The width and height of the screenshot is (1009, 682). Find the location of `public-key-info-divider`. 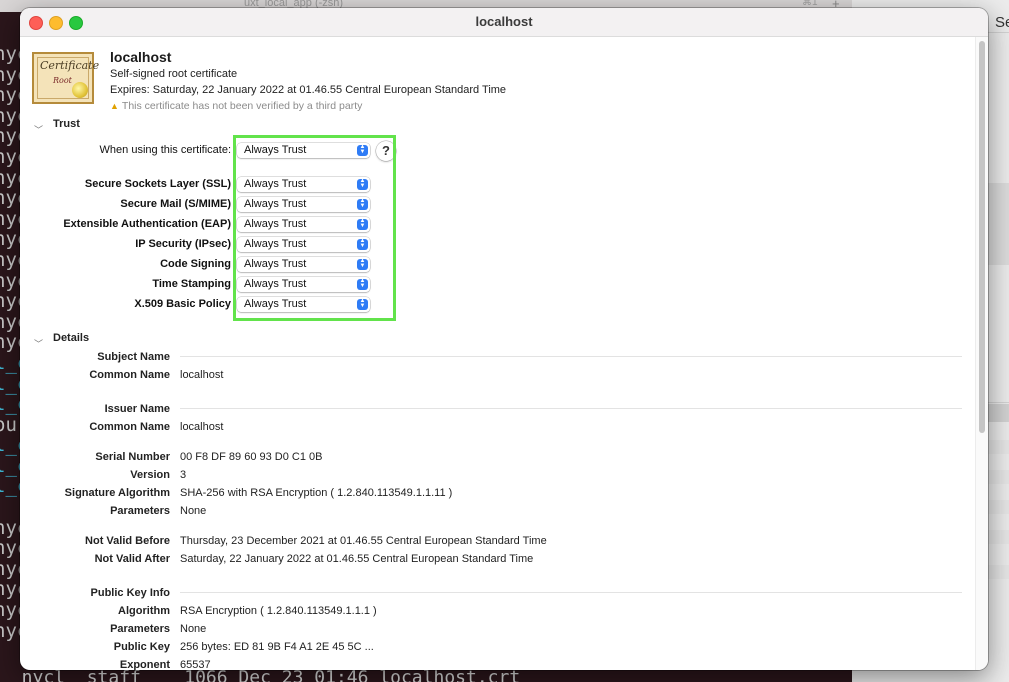

public-key-info-divider is located at coordinates (571, 592).